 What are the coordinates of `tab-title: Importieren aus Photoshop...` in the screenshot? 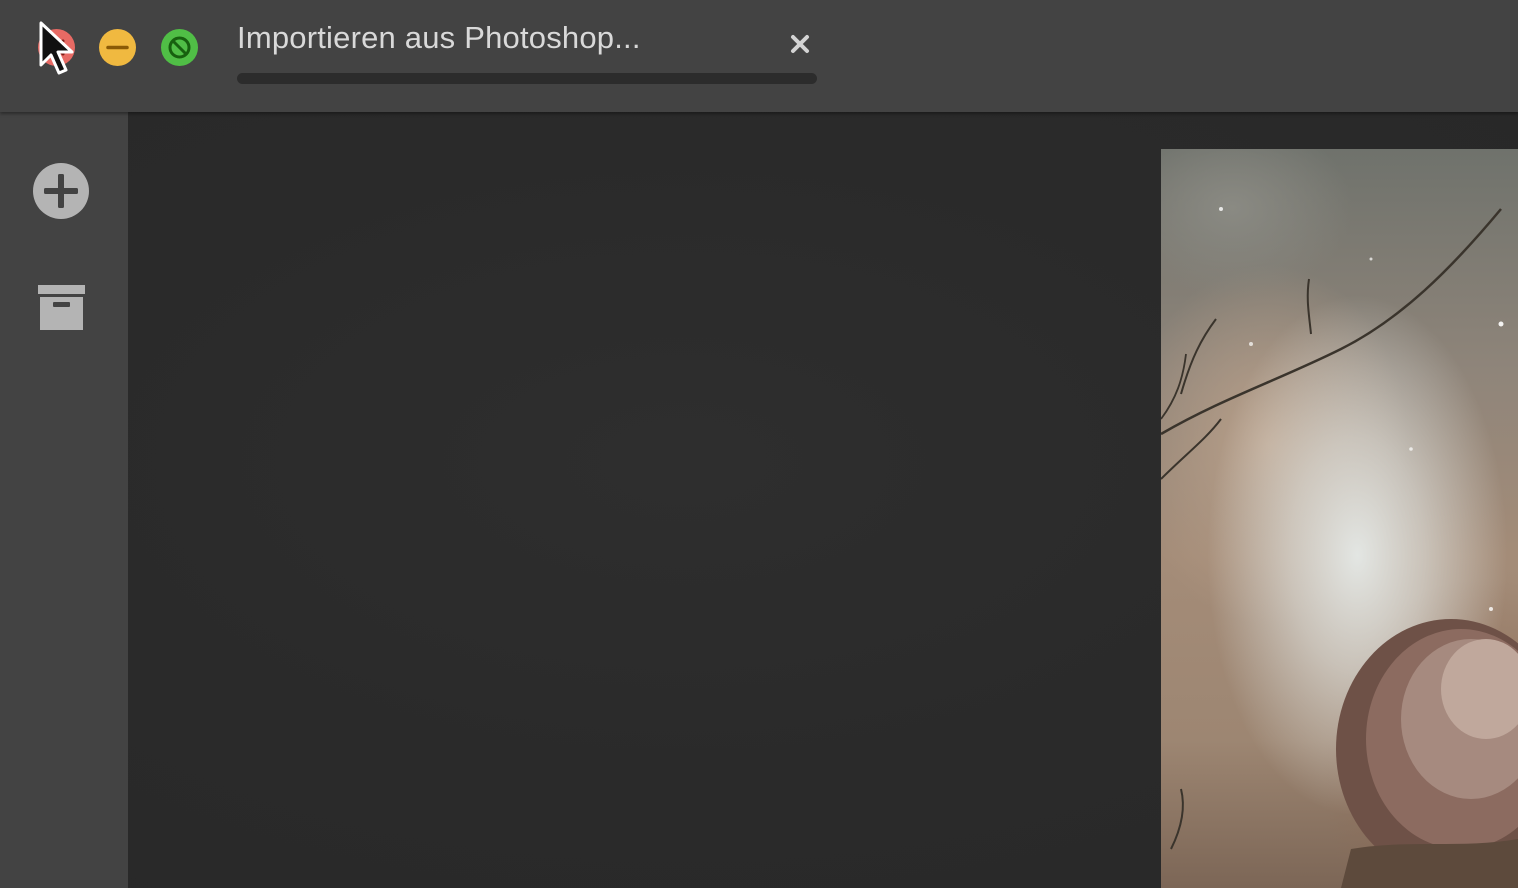 It's located at (439, 37).